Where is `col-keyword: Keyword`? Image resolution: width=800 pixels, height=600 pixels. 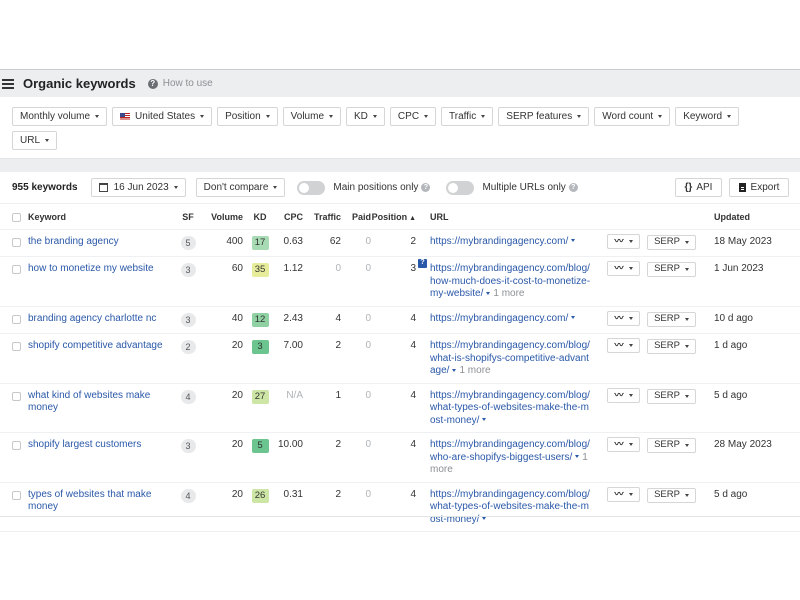
col-keyword: Keyword is located at coordinates (101, 218).